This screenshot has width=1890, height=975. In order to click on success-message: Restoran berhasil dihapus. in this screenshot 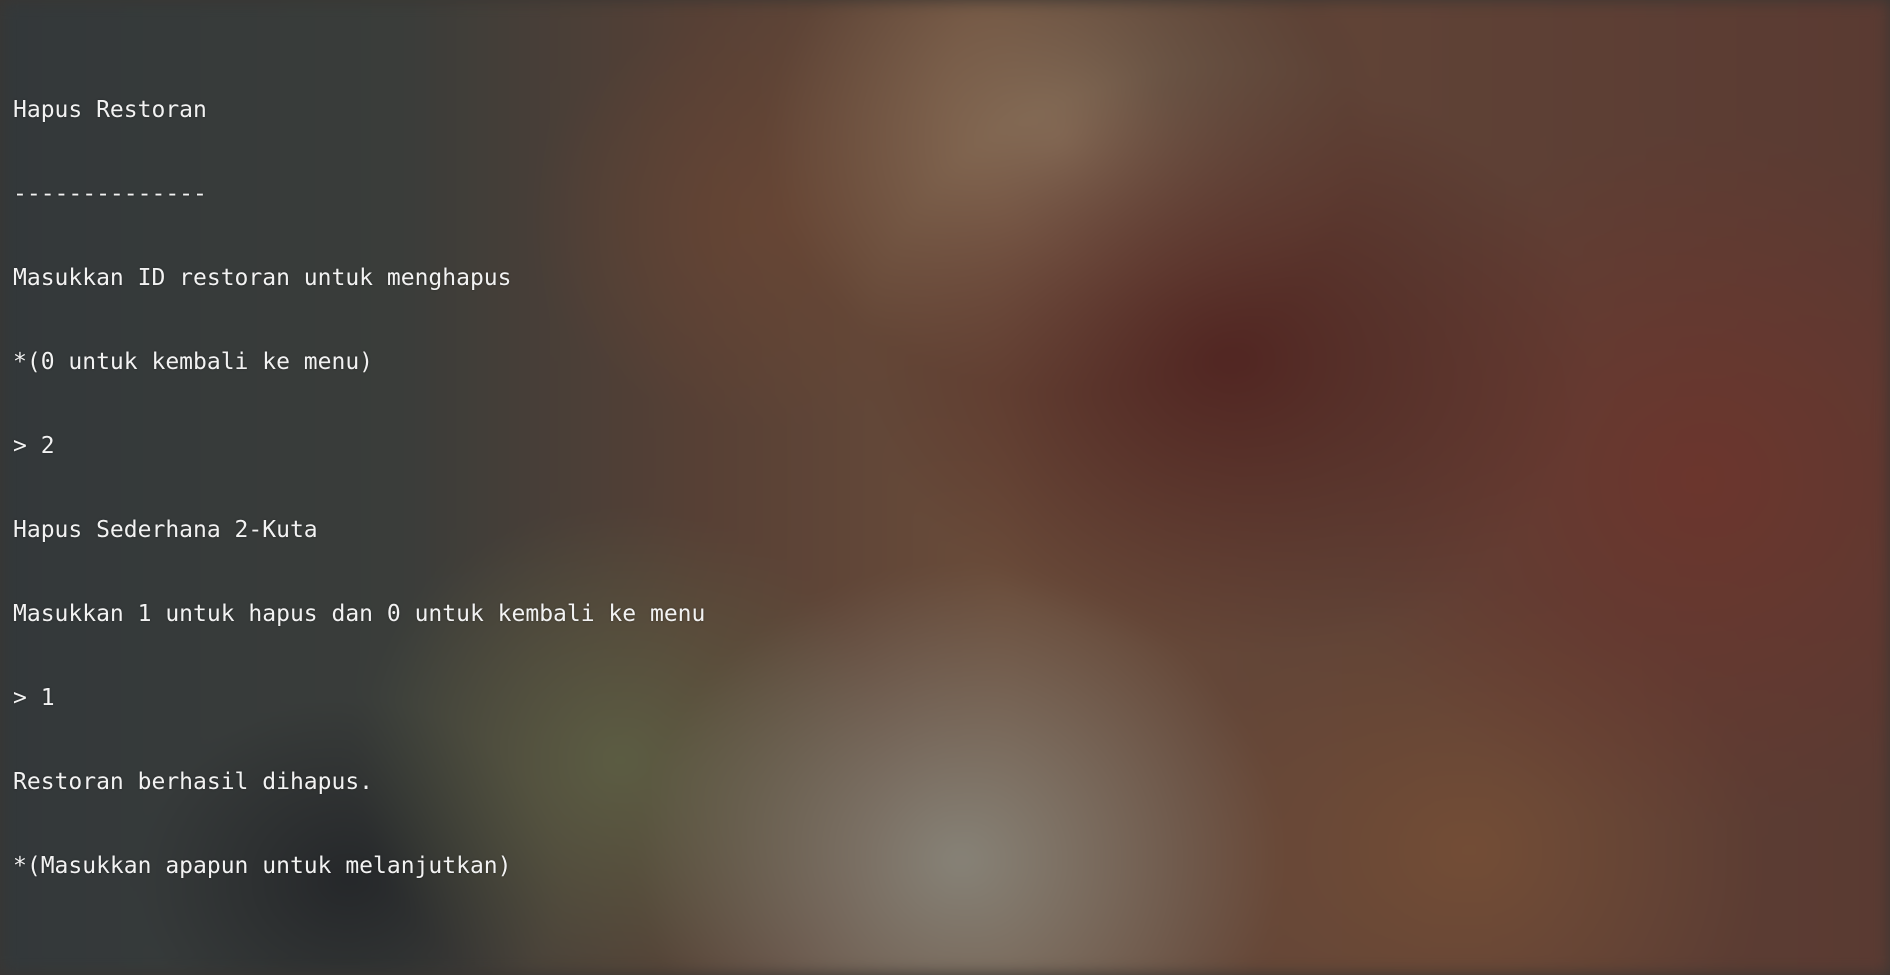, I will do `click(193, 782)`.